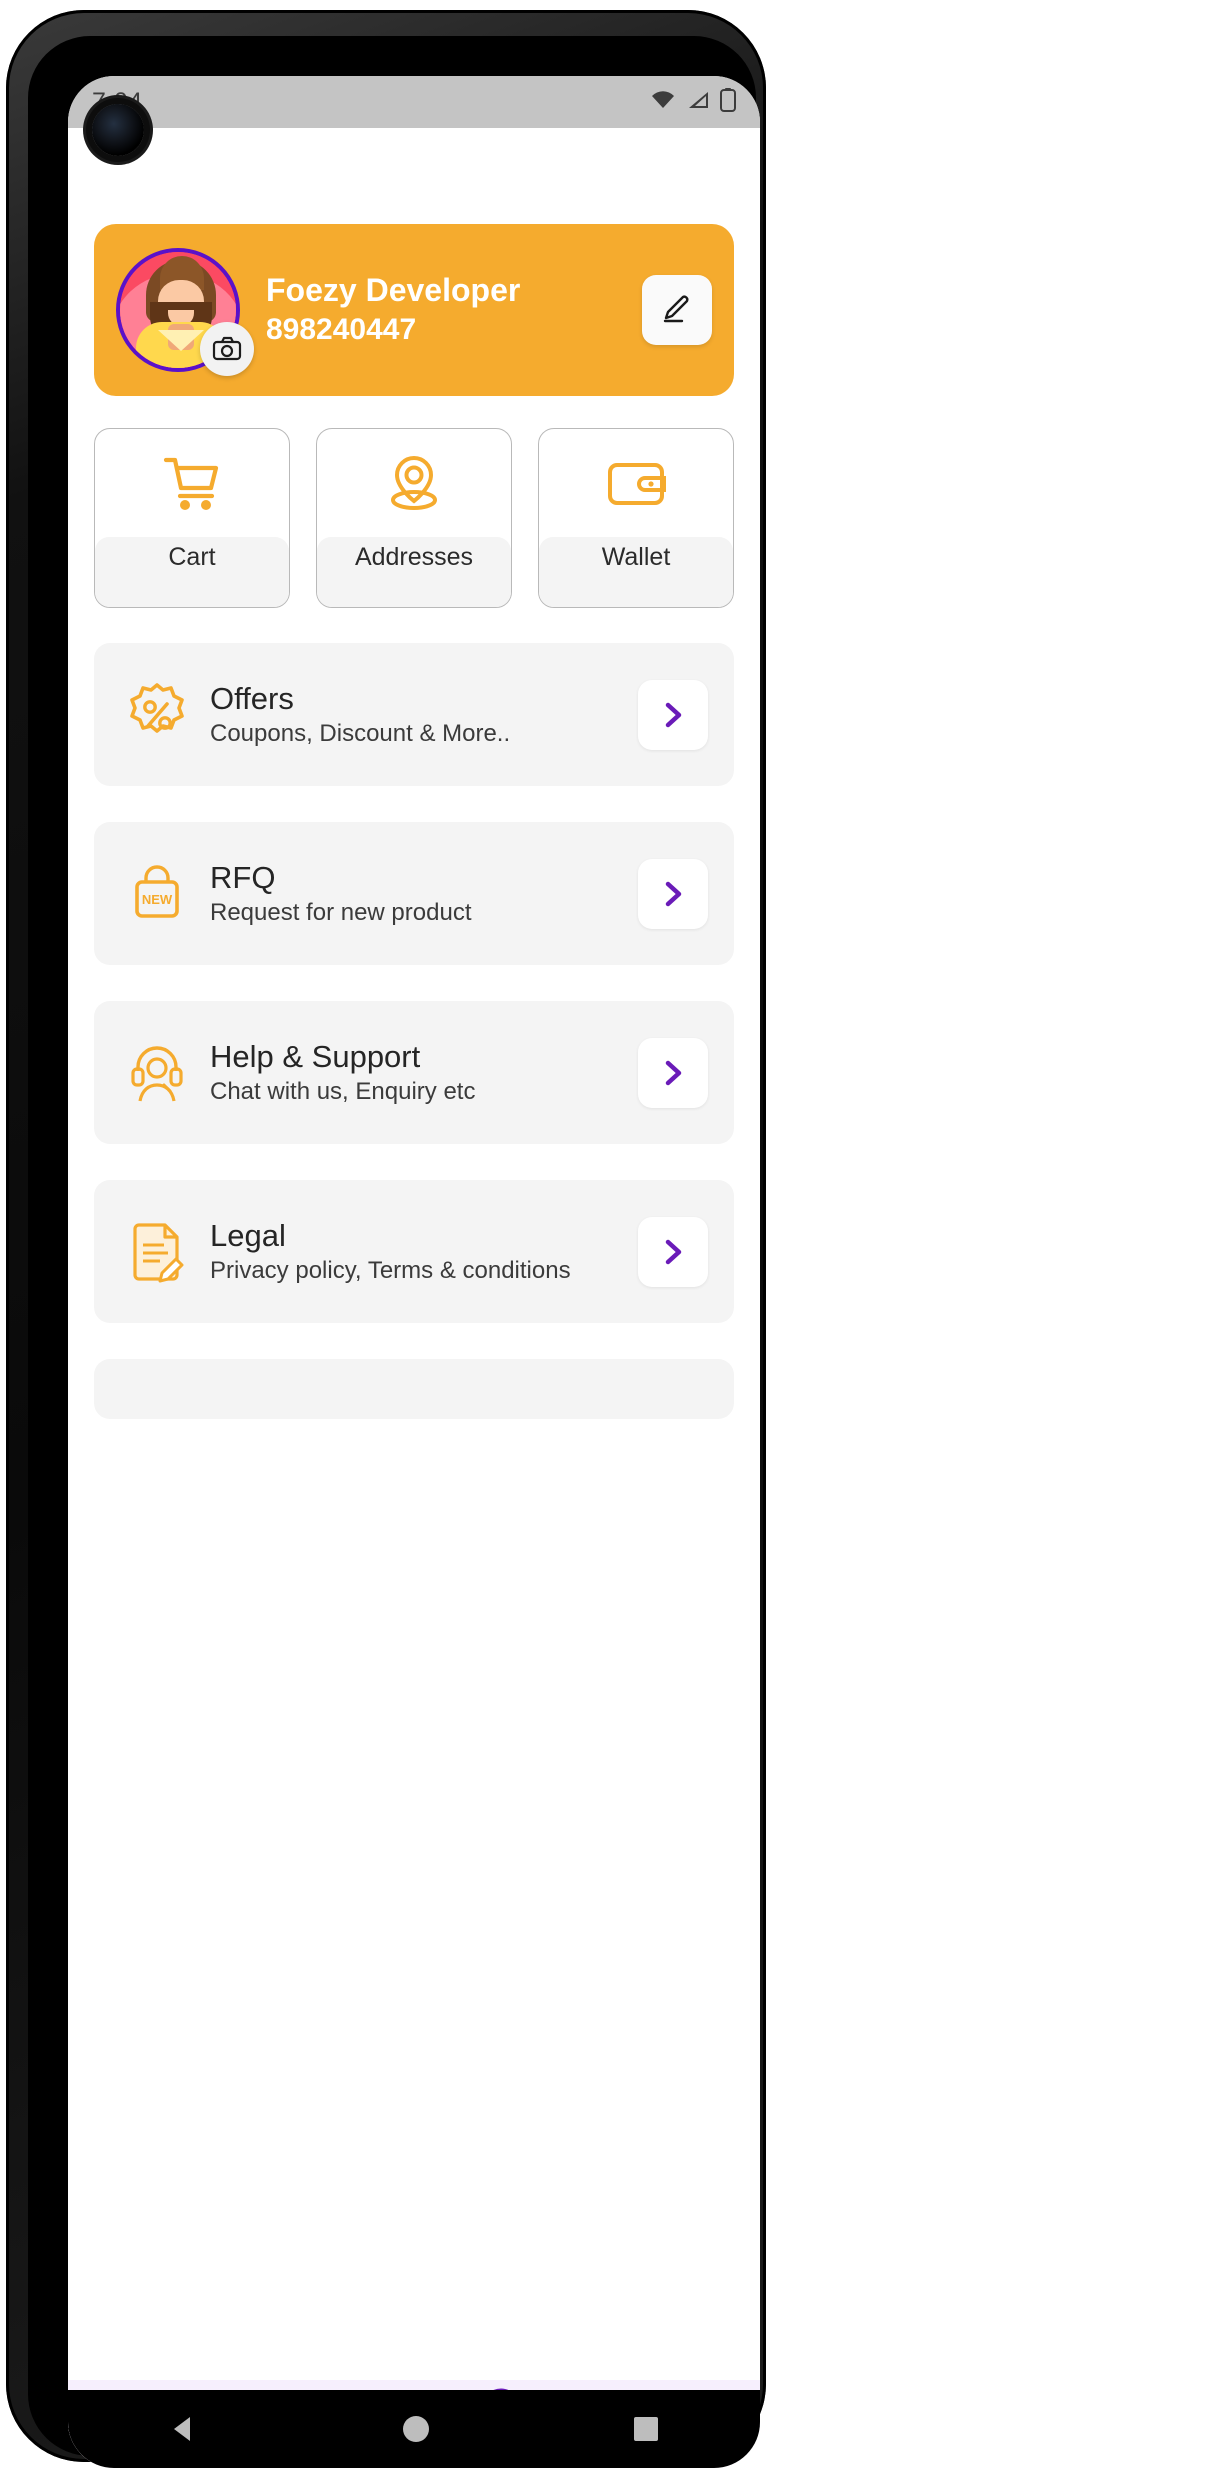  What do you see at coordinates (315, 1056) in the screenshot?
I see `menu-row-title: Help & Support` at bounding box center [315, 1056].